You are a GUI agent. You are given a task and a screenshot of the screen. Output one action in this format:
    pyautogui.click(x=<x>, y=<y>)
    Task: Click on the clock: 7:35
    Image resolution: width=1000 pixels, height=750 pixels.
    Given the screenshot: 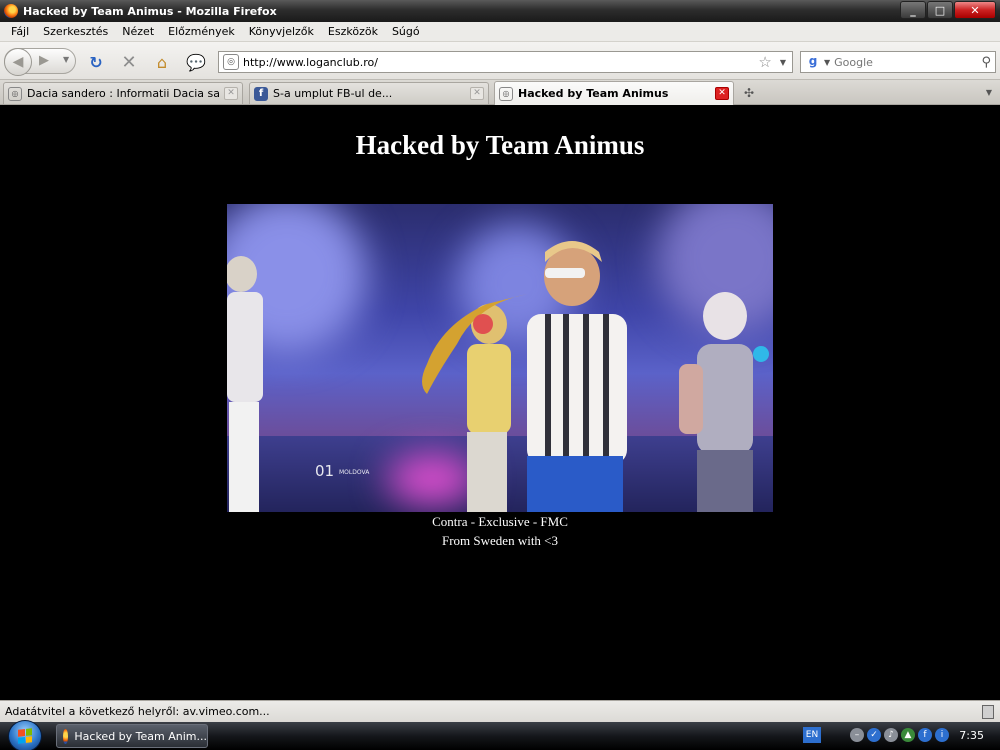 What is the action you would take?
    pyautogui.click(x=971, y=735)
    